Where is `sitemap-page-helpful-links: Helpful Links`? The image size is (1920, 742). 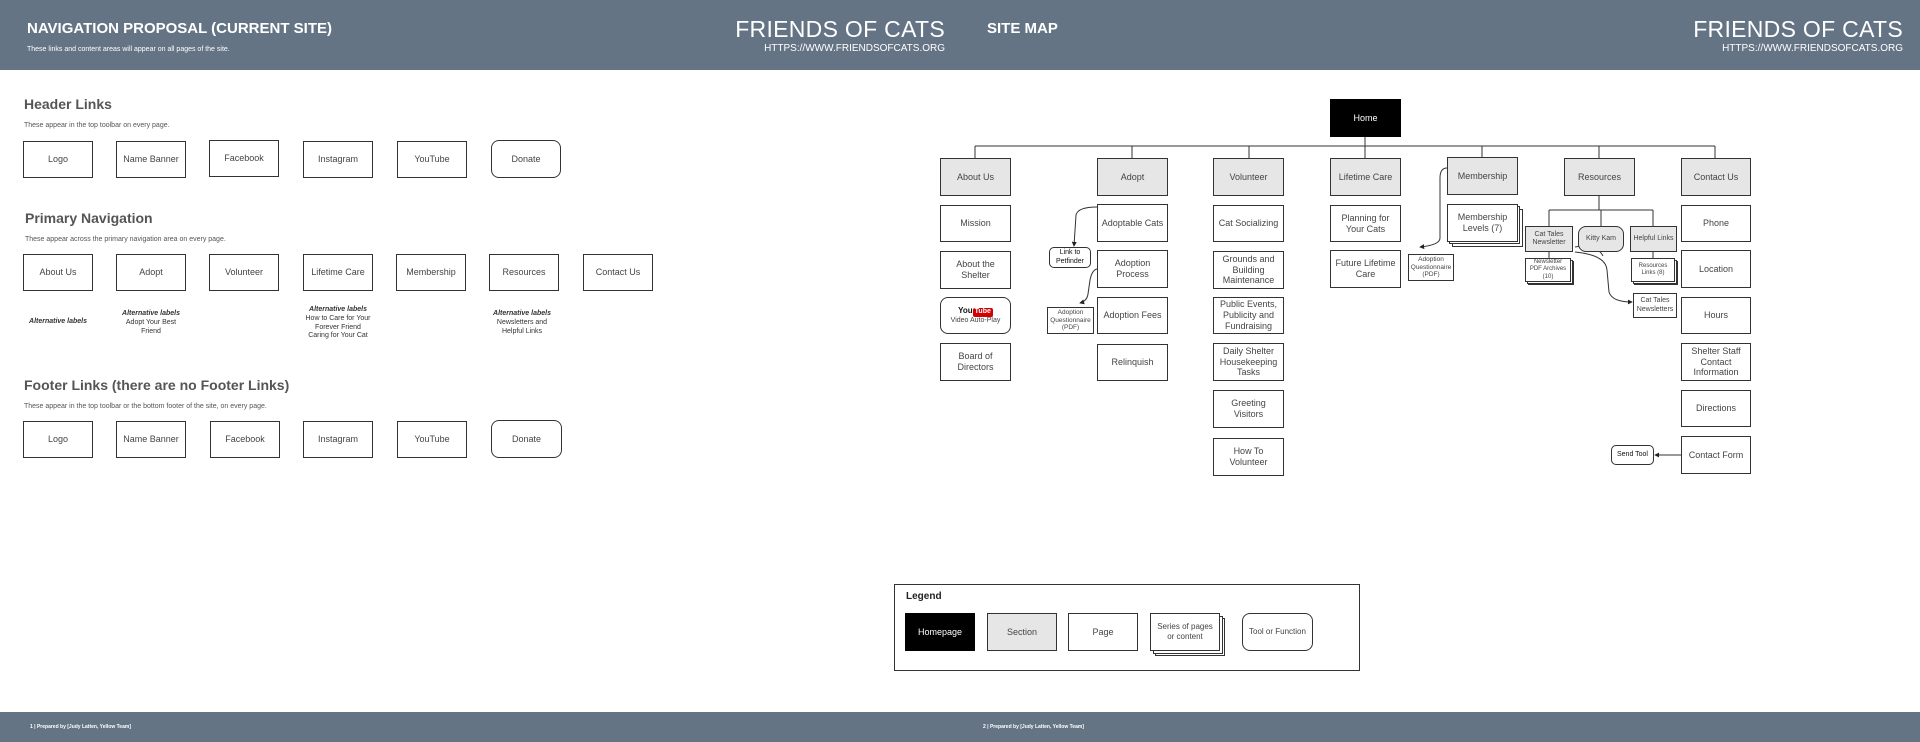 sitemap-page-helpful-links: Helpful Links is located at coordinates (1653, 239).